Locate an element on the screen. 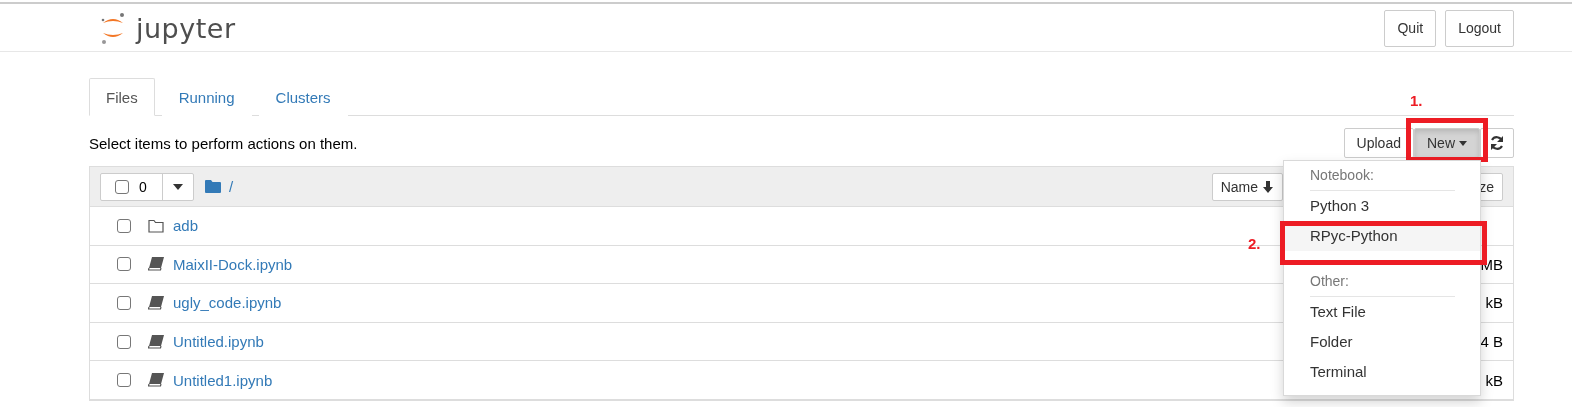 The width and height of the screenshot is (1572, 407). file-link: MaixII-Dock.ipynb is located at coordinates (233, 264).